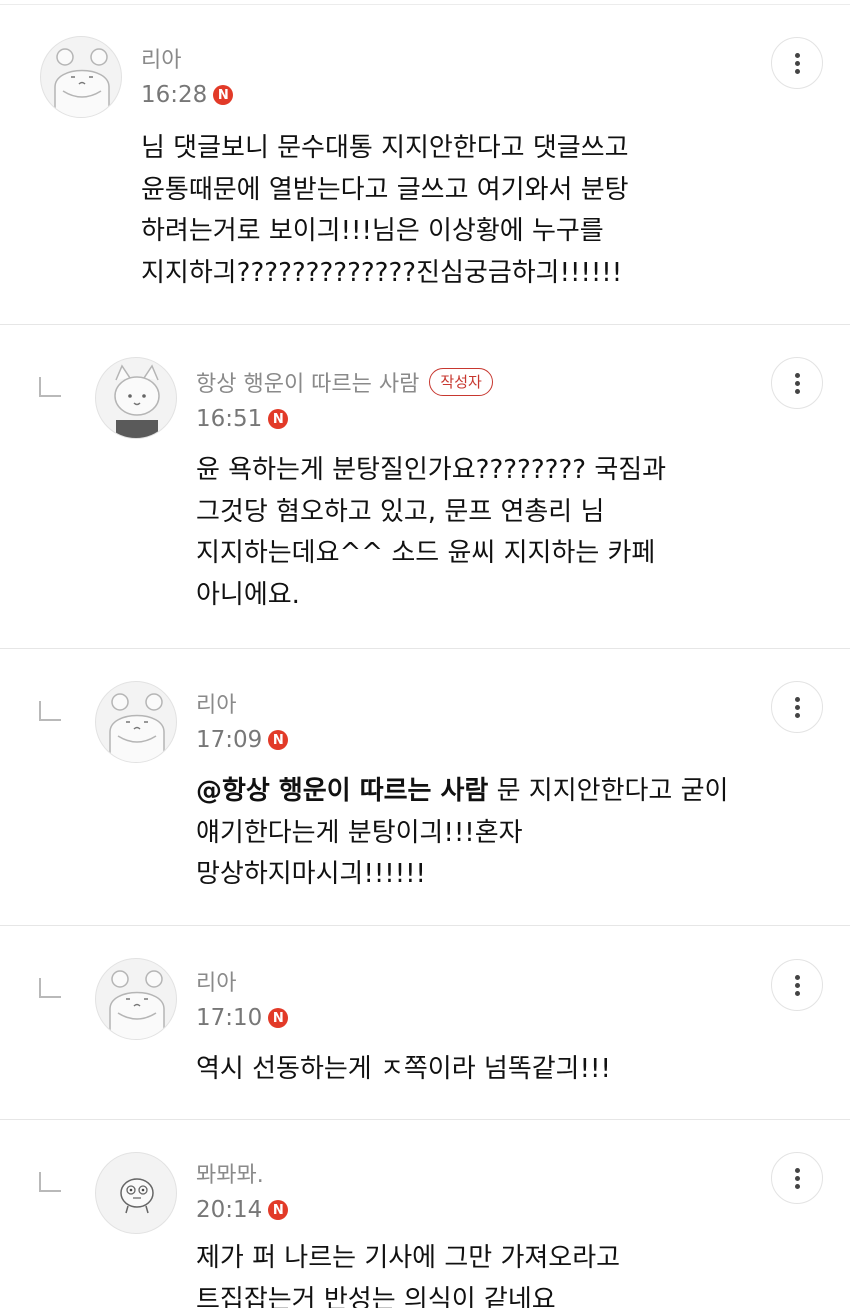  What do you see at coordinates (229, 740) in the screenshot?
I see `comment-time: 17:09` at bounding box center [229, 740].